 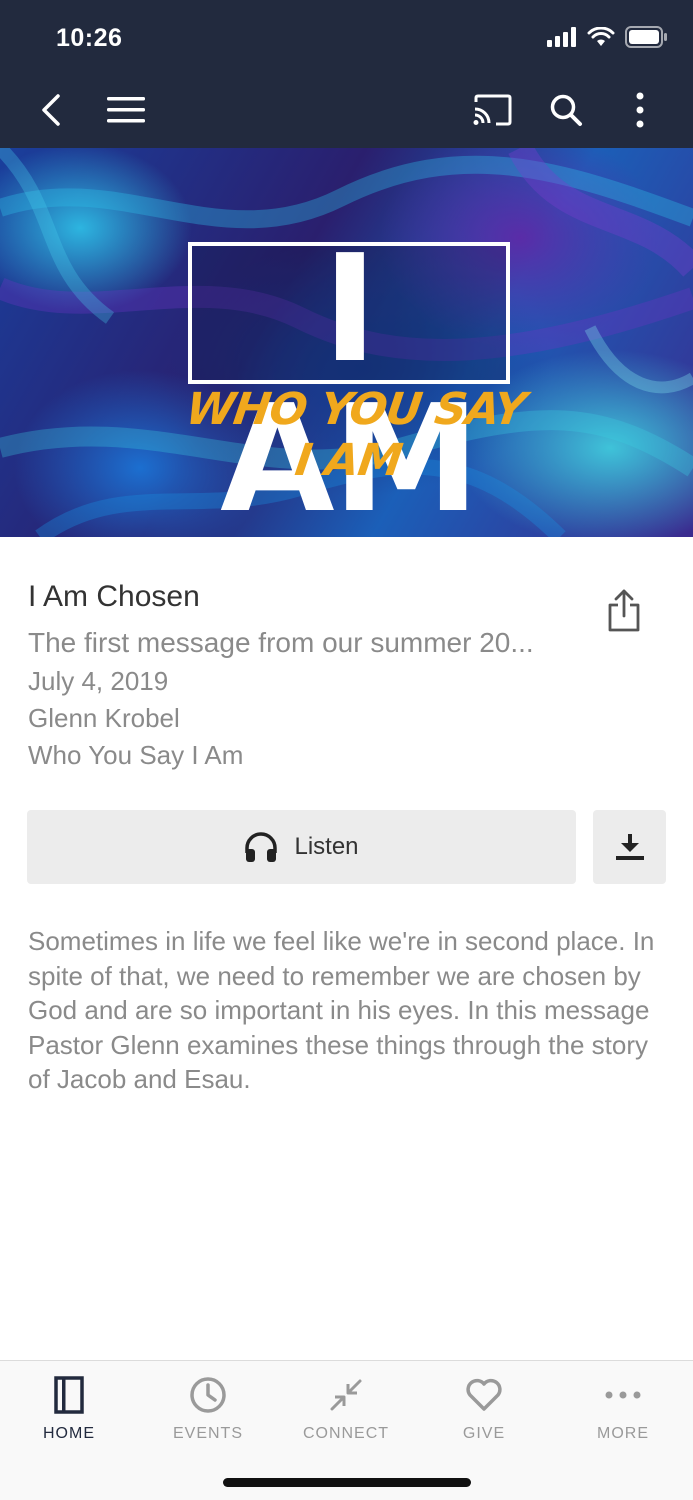 What do you see at coordinates (104, 718) in the screenshot?
I see `sermon-speaker: Glenn Krobel` at bounding box center [104, 718].